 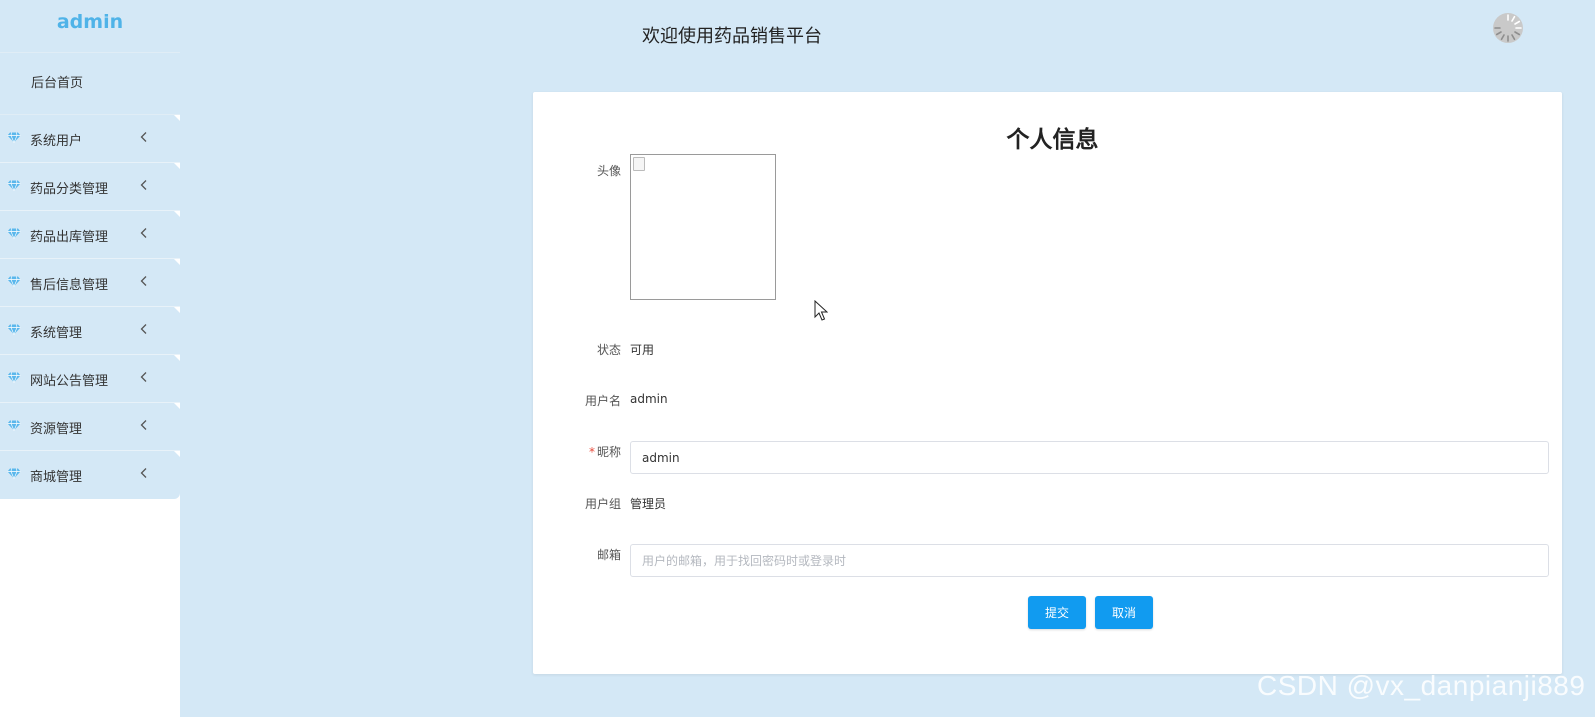 I want to click on sidebar-item: 药品出库管理, so click(x=90, y=235).